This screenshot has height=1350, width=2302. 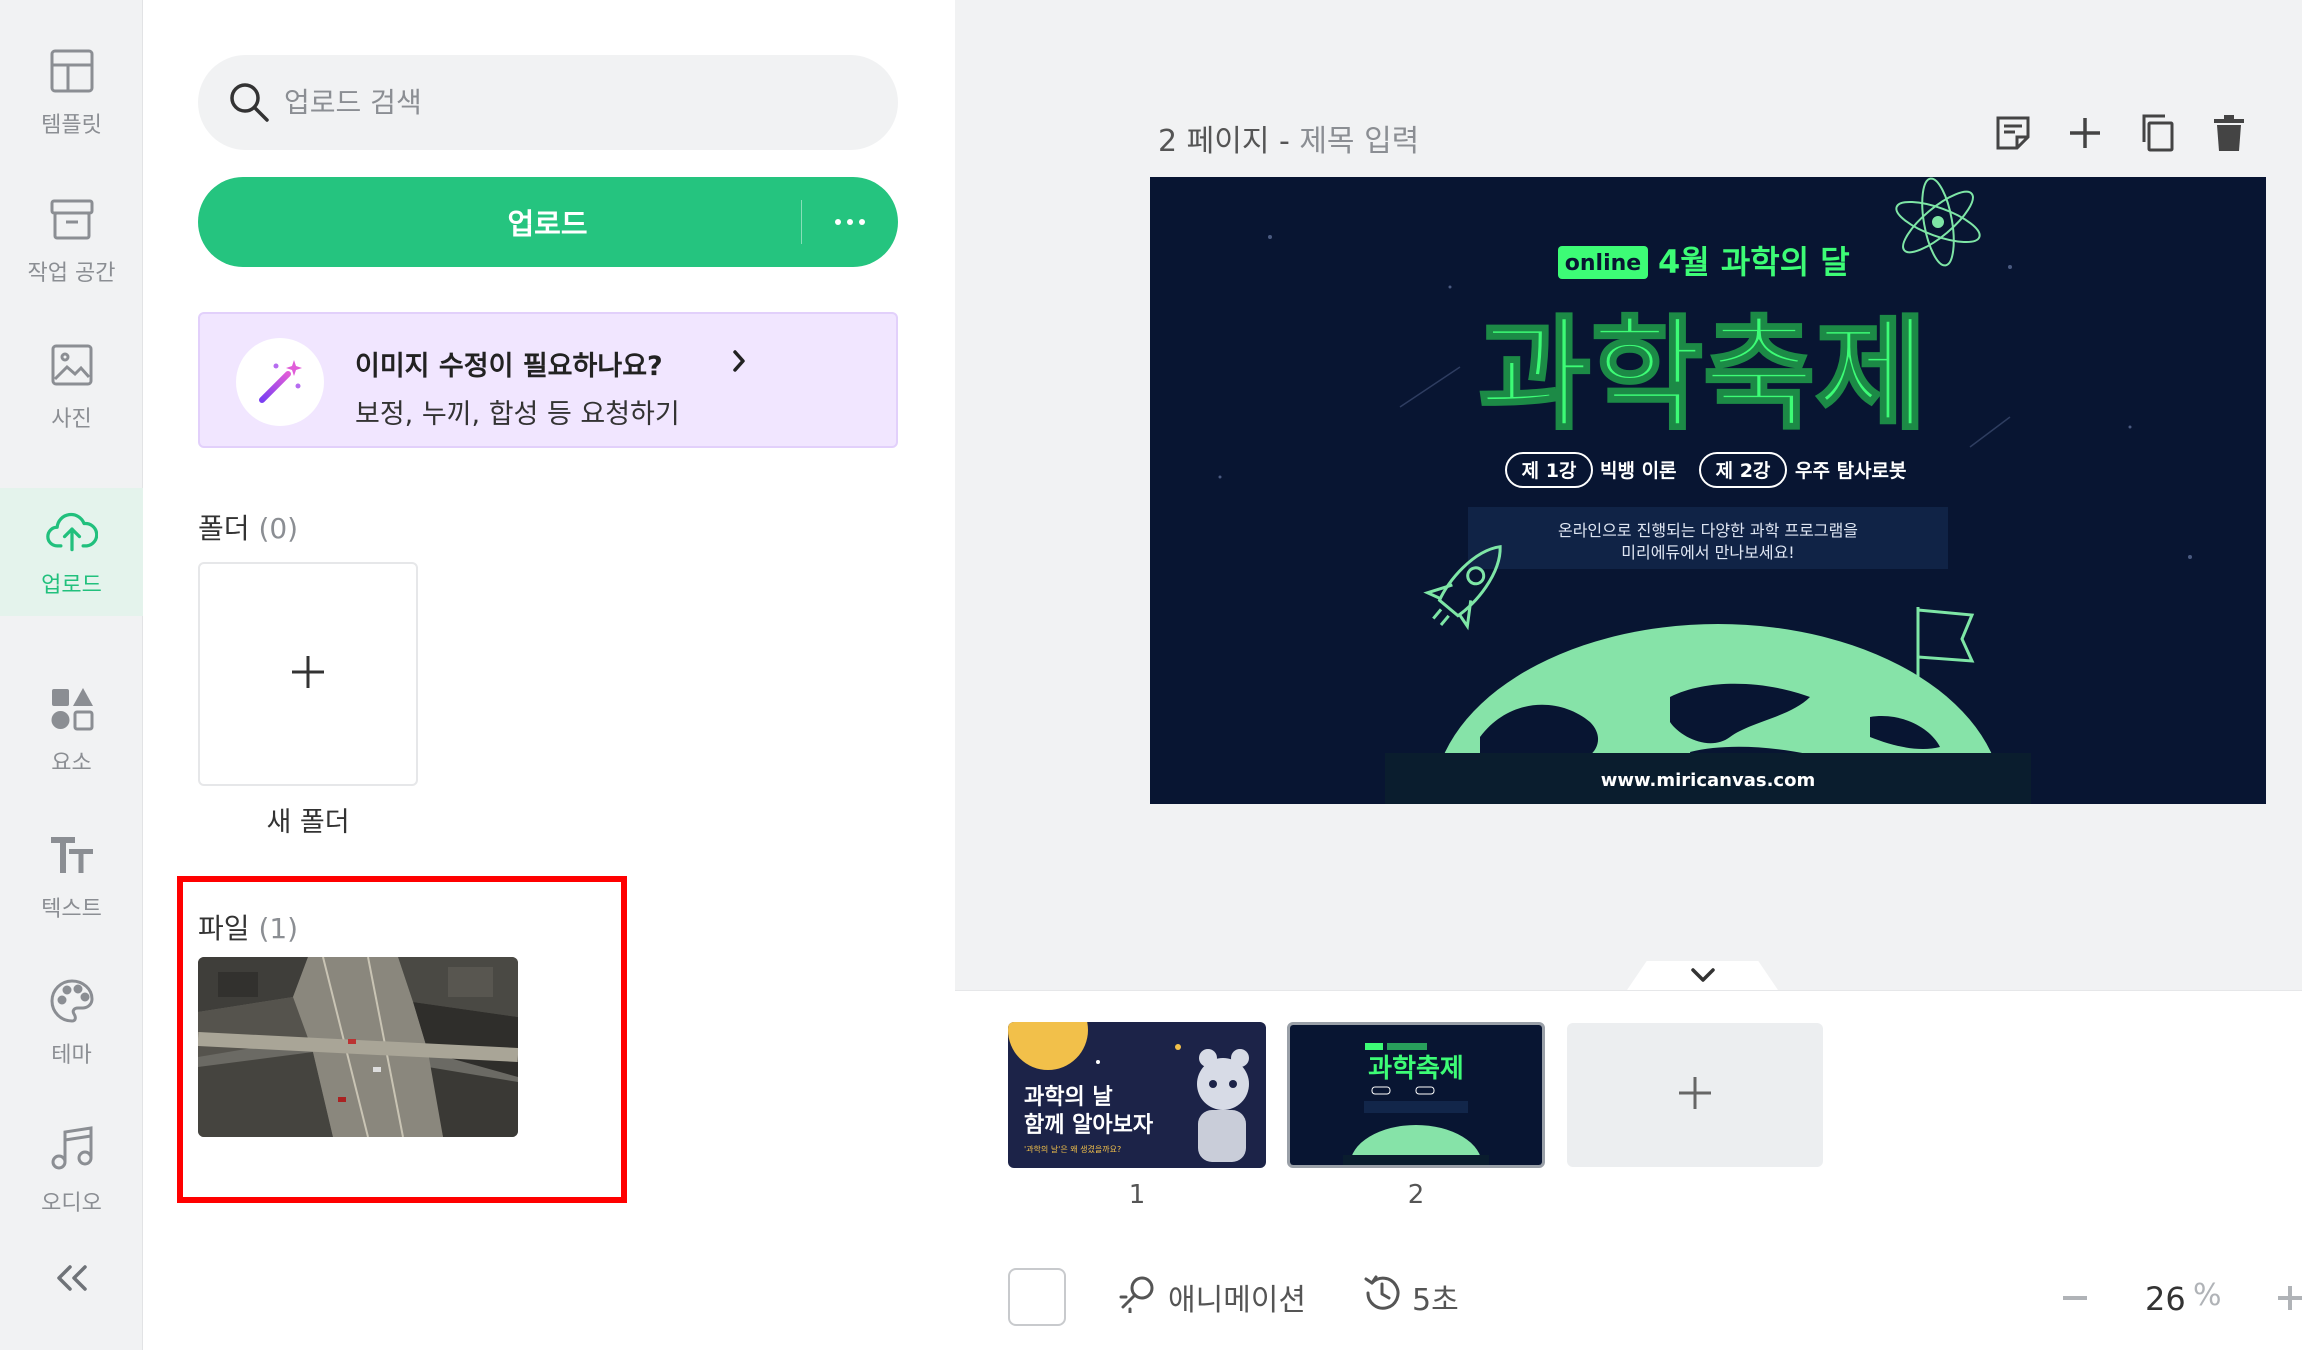 I want to click on page-thumbnail-1: 과학의 날 함께 알아보자 '과학의 날'은 왜 생겼을까요?, so click(x=1137, y=1095).